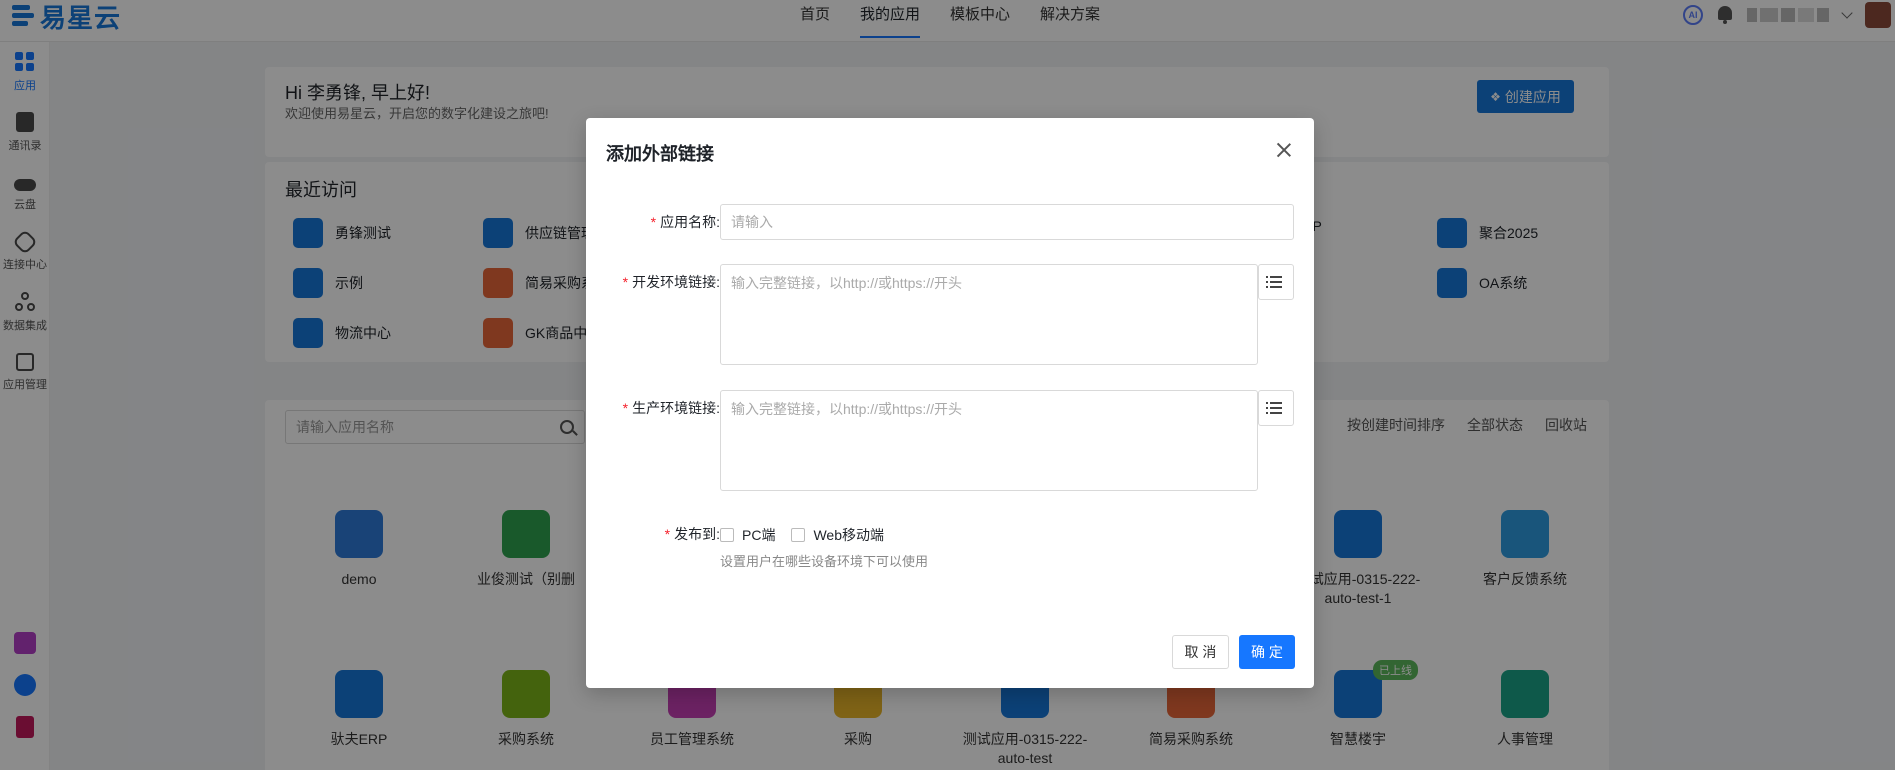 This screenshot has height=770, width=1895. I want to click on prod-link-list-icon, so click(1276, 408).